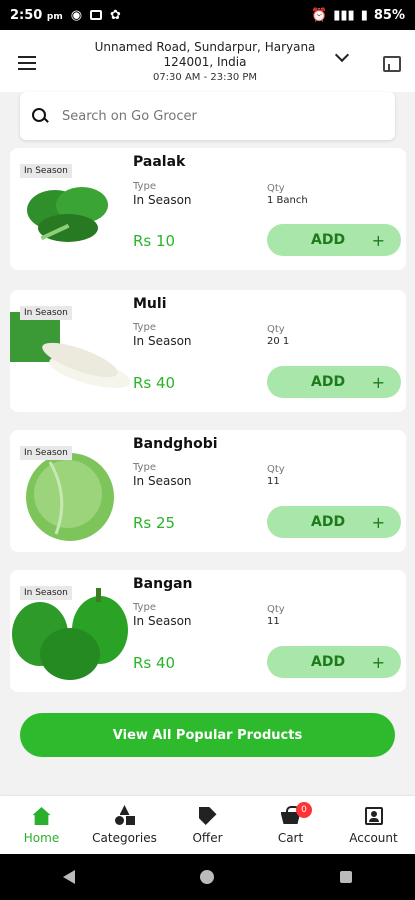  I want to click on qty-value: 1 Banch, so click(287, 200).